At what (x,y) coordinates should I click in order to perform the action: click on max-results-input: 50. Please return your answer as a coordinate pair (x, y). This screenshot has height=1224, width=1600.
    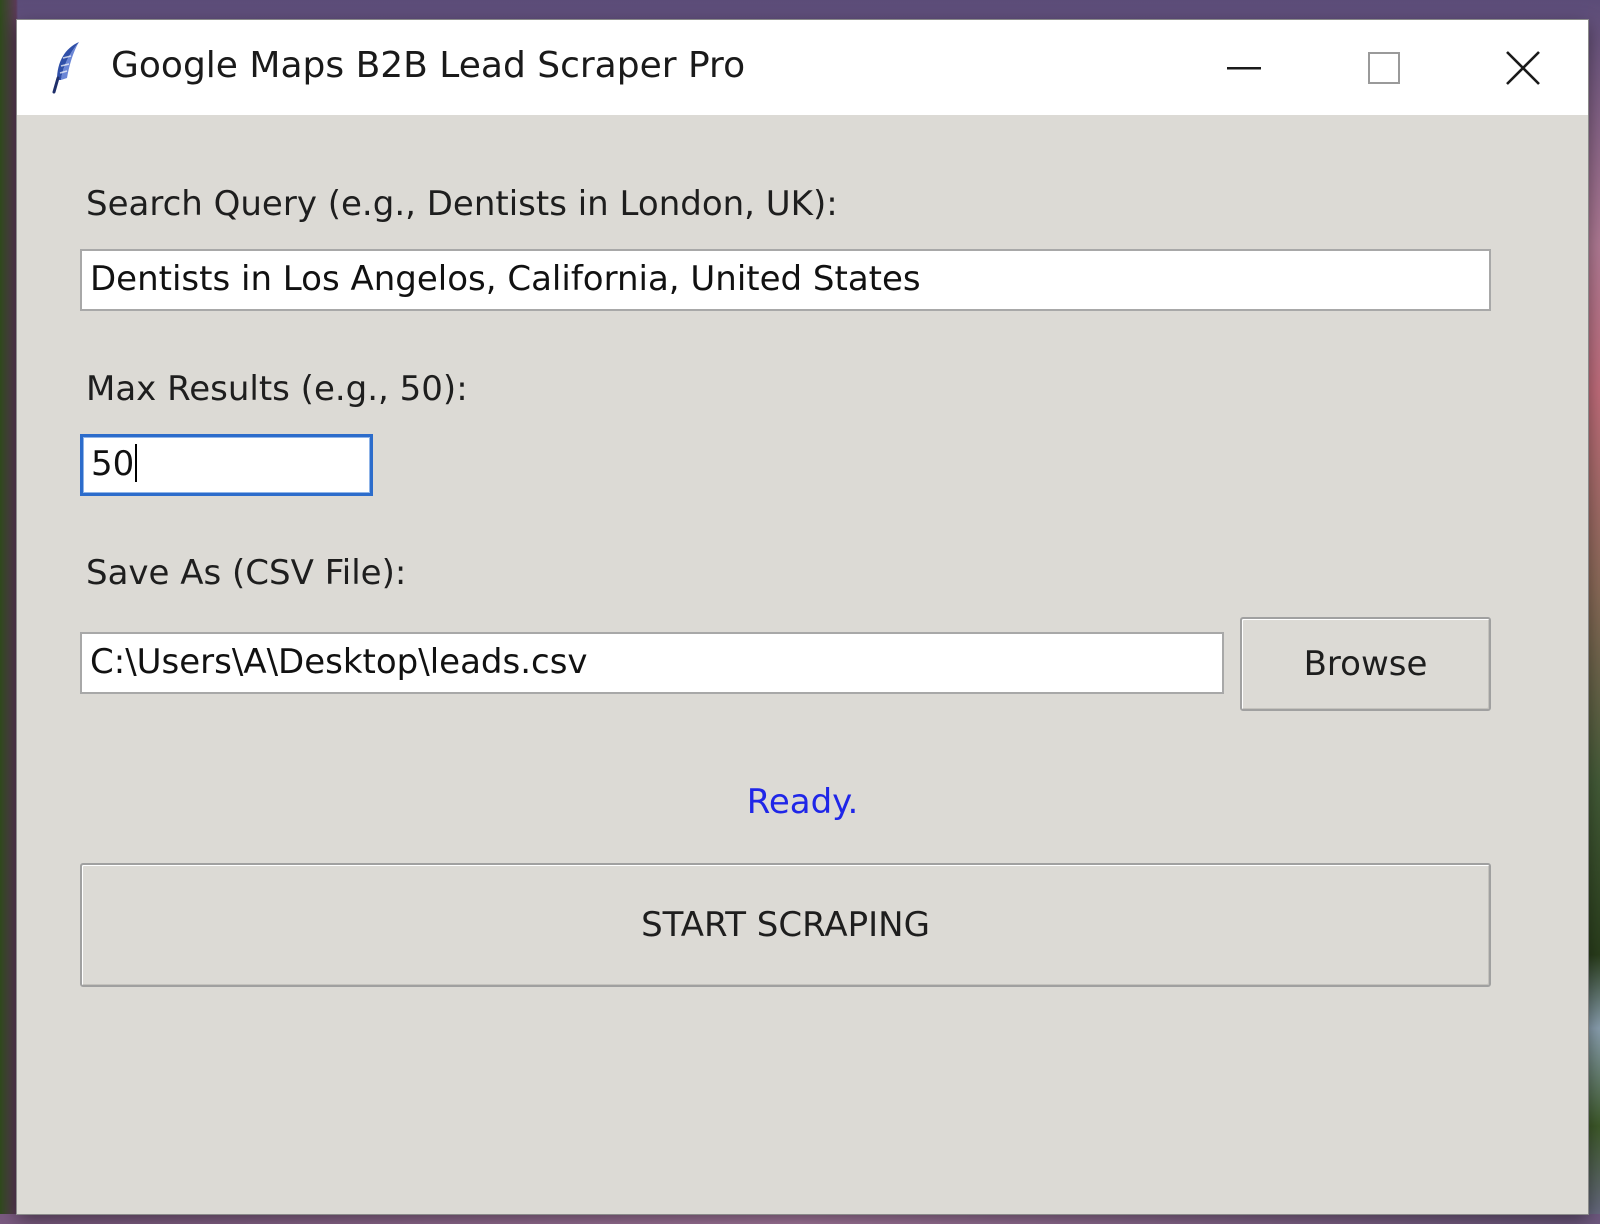
    Looking at the image, I should click on (226, 465).